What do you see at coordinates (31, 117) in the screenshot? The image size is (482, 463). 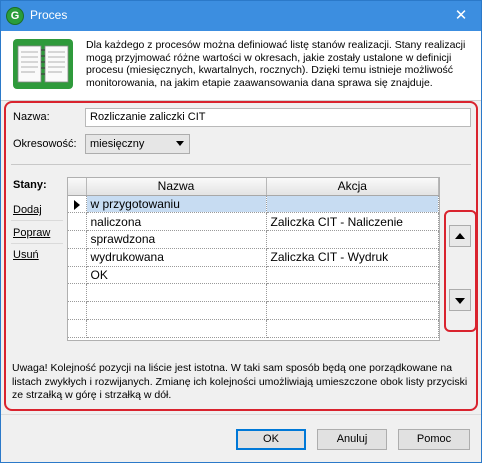 I see `name-label: Nazwa:` at bounding box center [31, 117].